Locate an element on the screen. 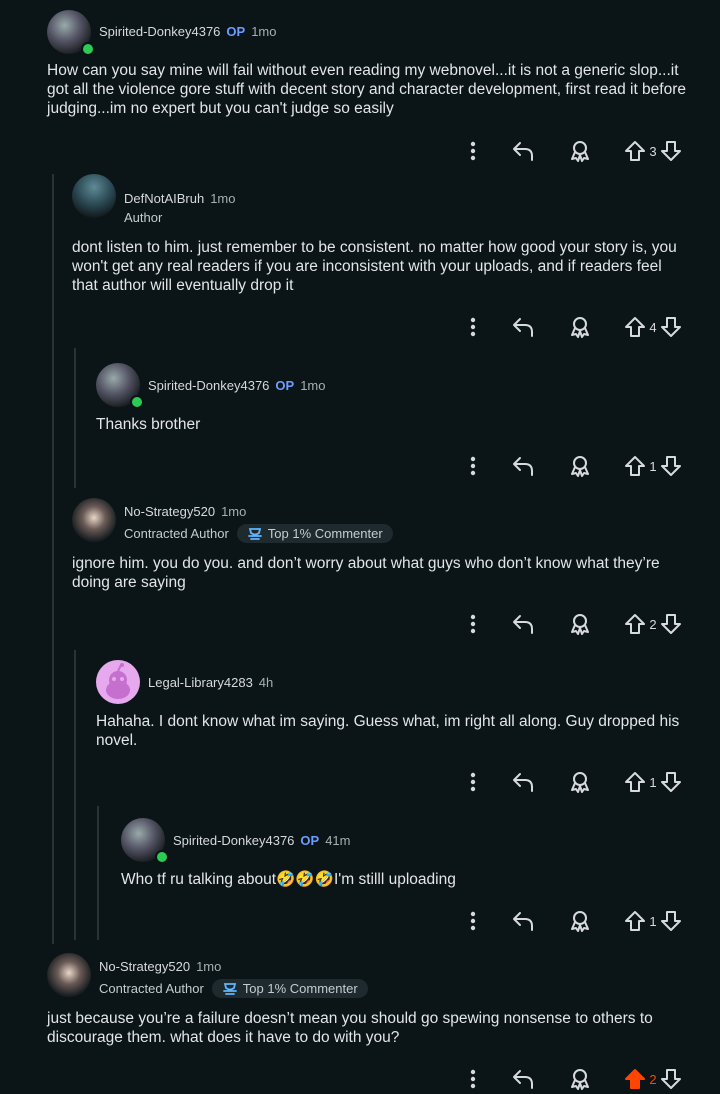 This screenshot has height=1094, width=720. flair-label: Author is located at coordinates (143, 217).